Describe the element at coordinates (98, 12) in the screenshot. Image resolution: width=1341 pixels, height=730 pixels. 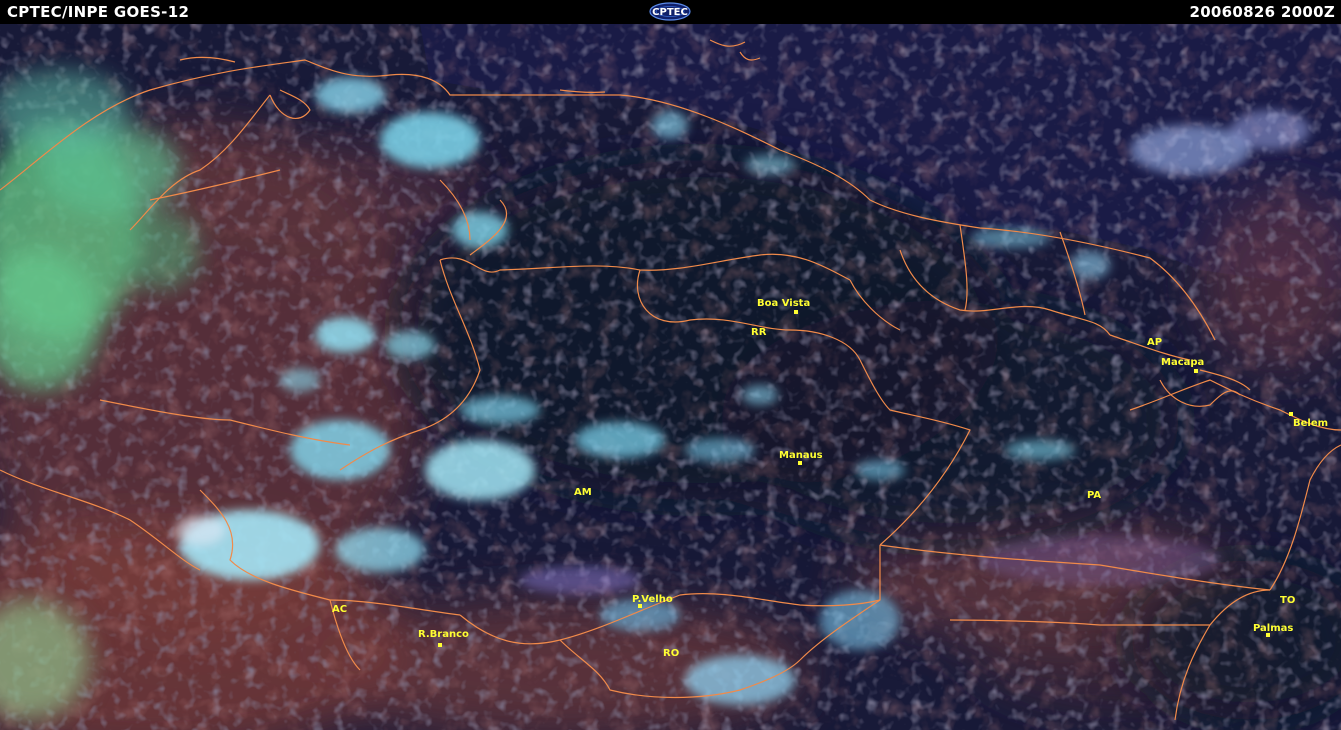
I see `source-title: CPTEC/INPE GOES-12` at that location.